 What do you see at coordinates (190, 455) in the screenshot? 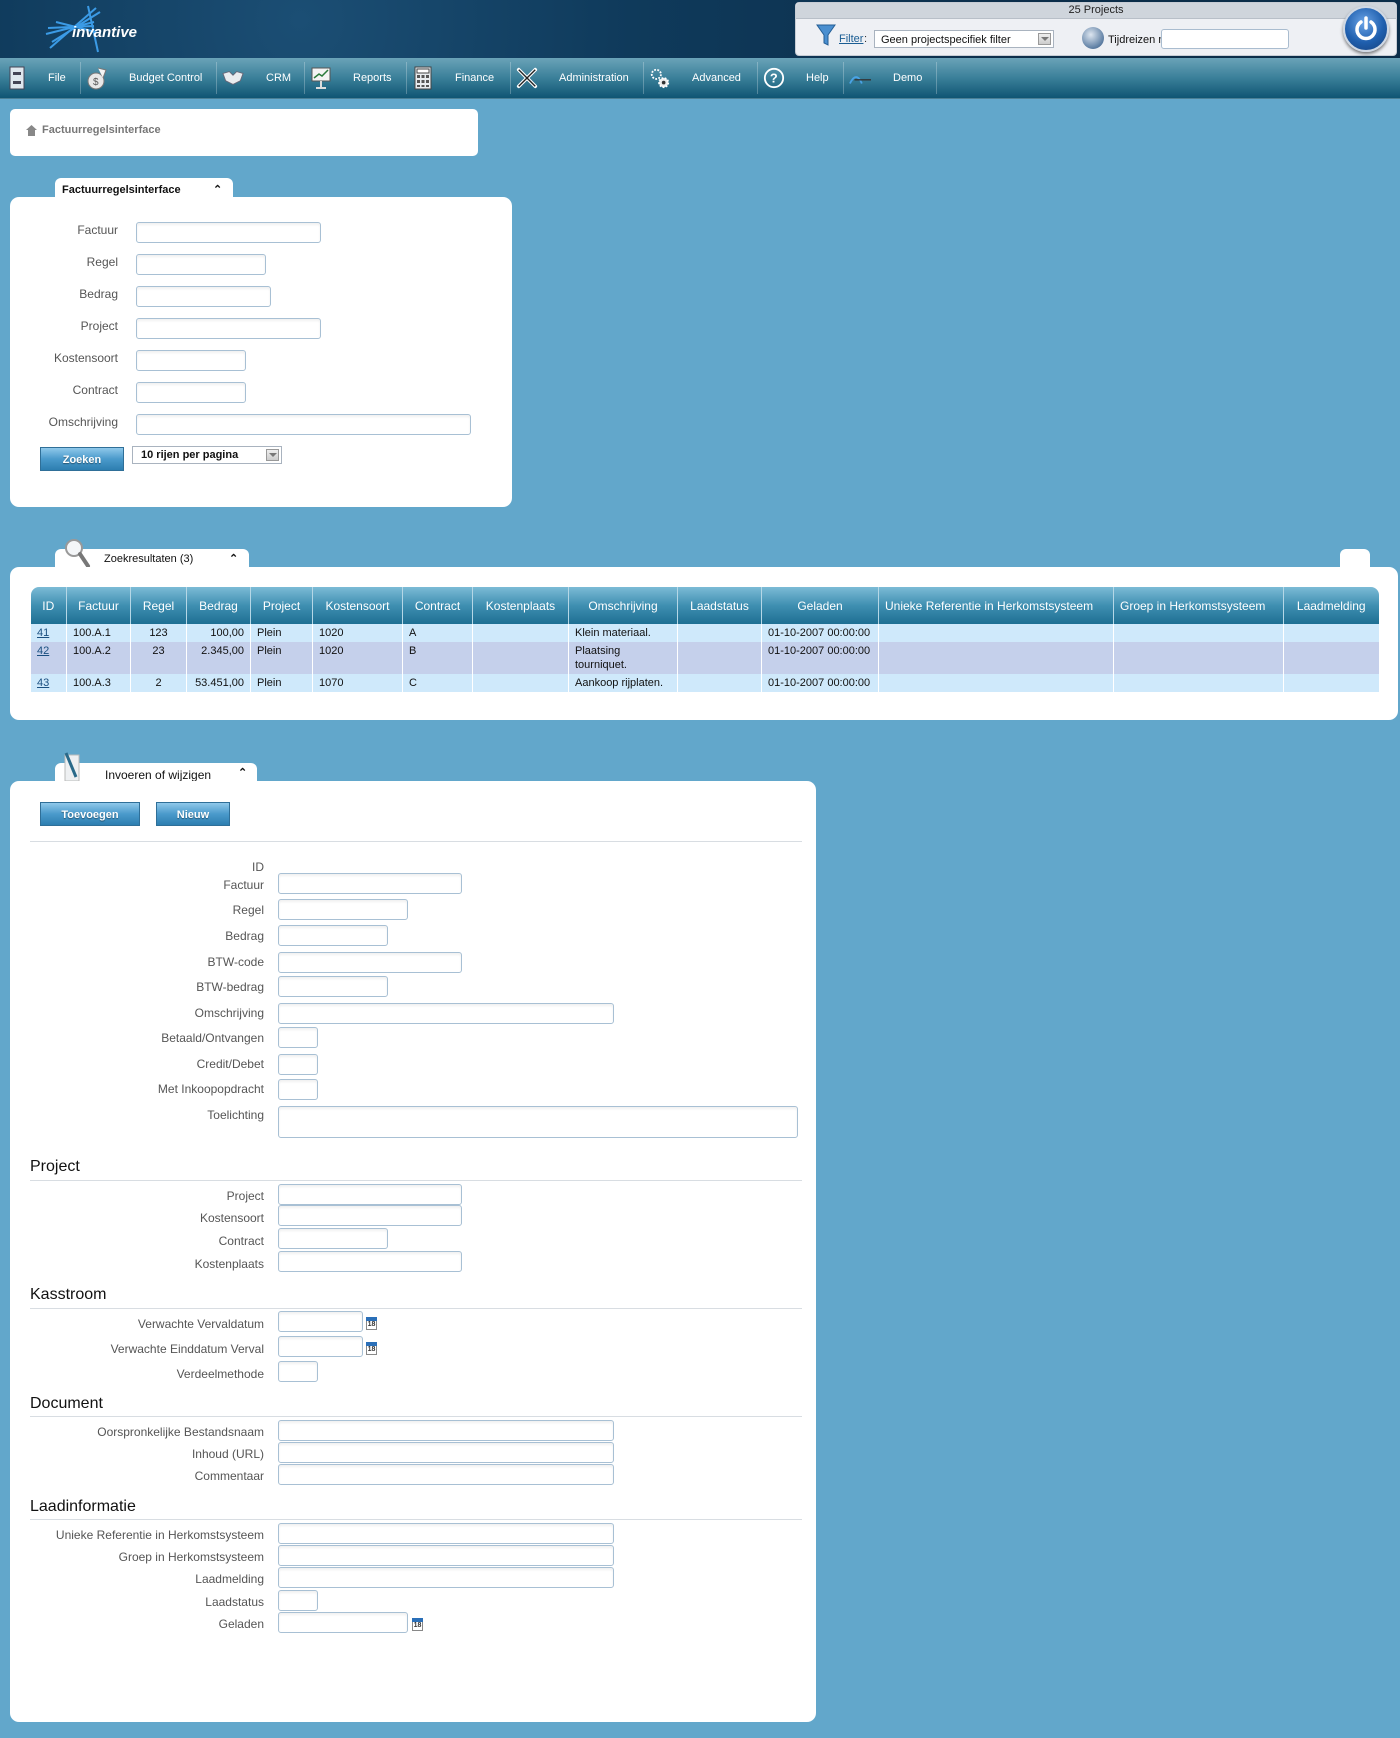
I see `rows-per-page-value: 10 rijen per pagina` at bounding box center [190, 455].